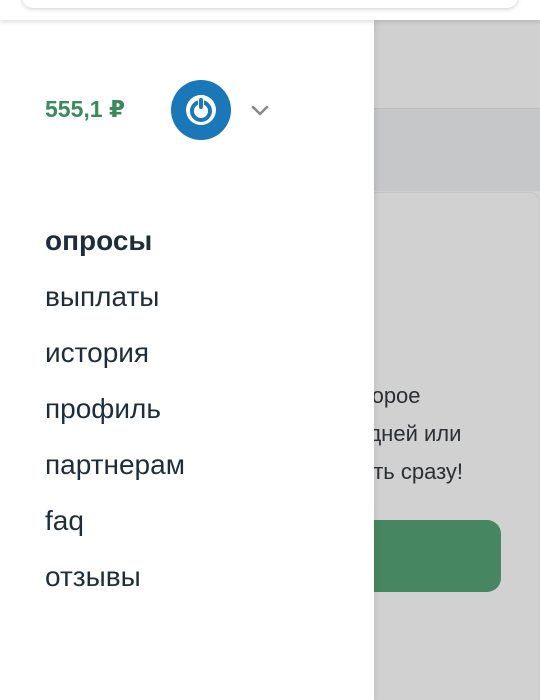  Describe the element at coordinates (85, 109) in the screenshot. I see `balance-amount: 555,1 ₽` at that location.